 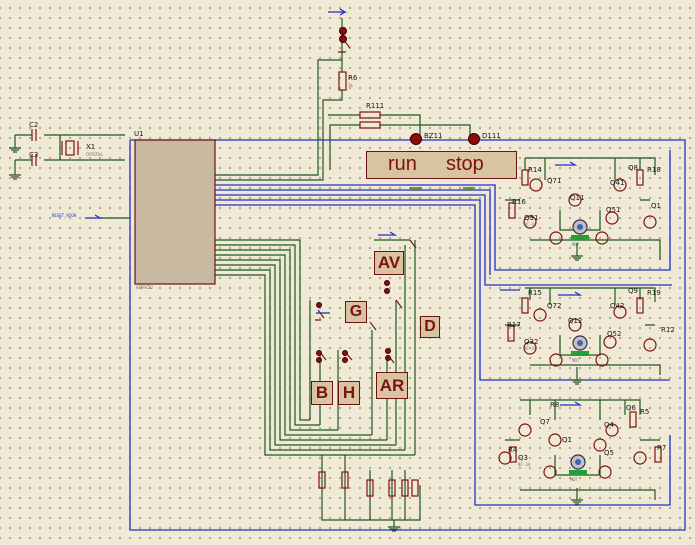 I want to click on label-crystal: CRYSTAL, so click(x=94, y=154).